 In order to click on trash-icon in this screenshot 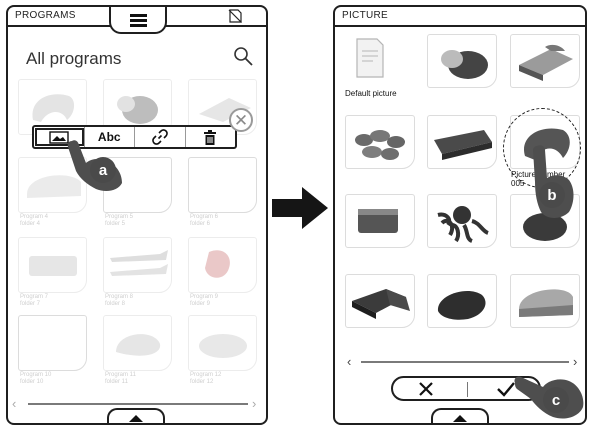, I will do `click(210, 137)`.